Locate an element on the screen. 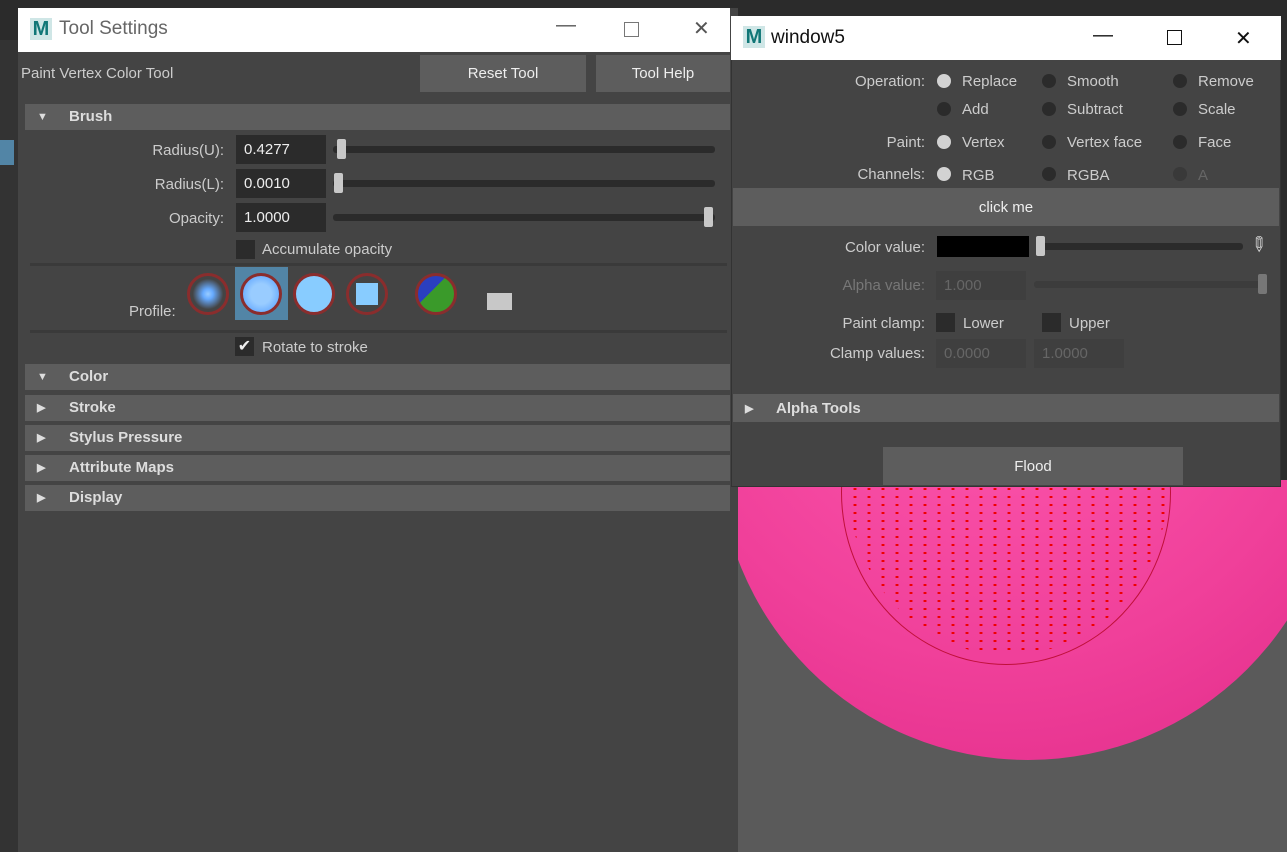  radio-rgba-label: RGBA is located at coordinates (1088, 175).